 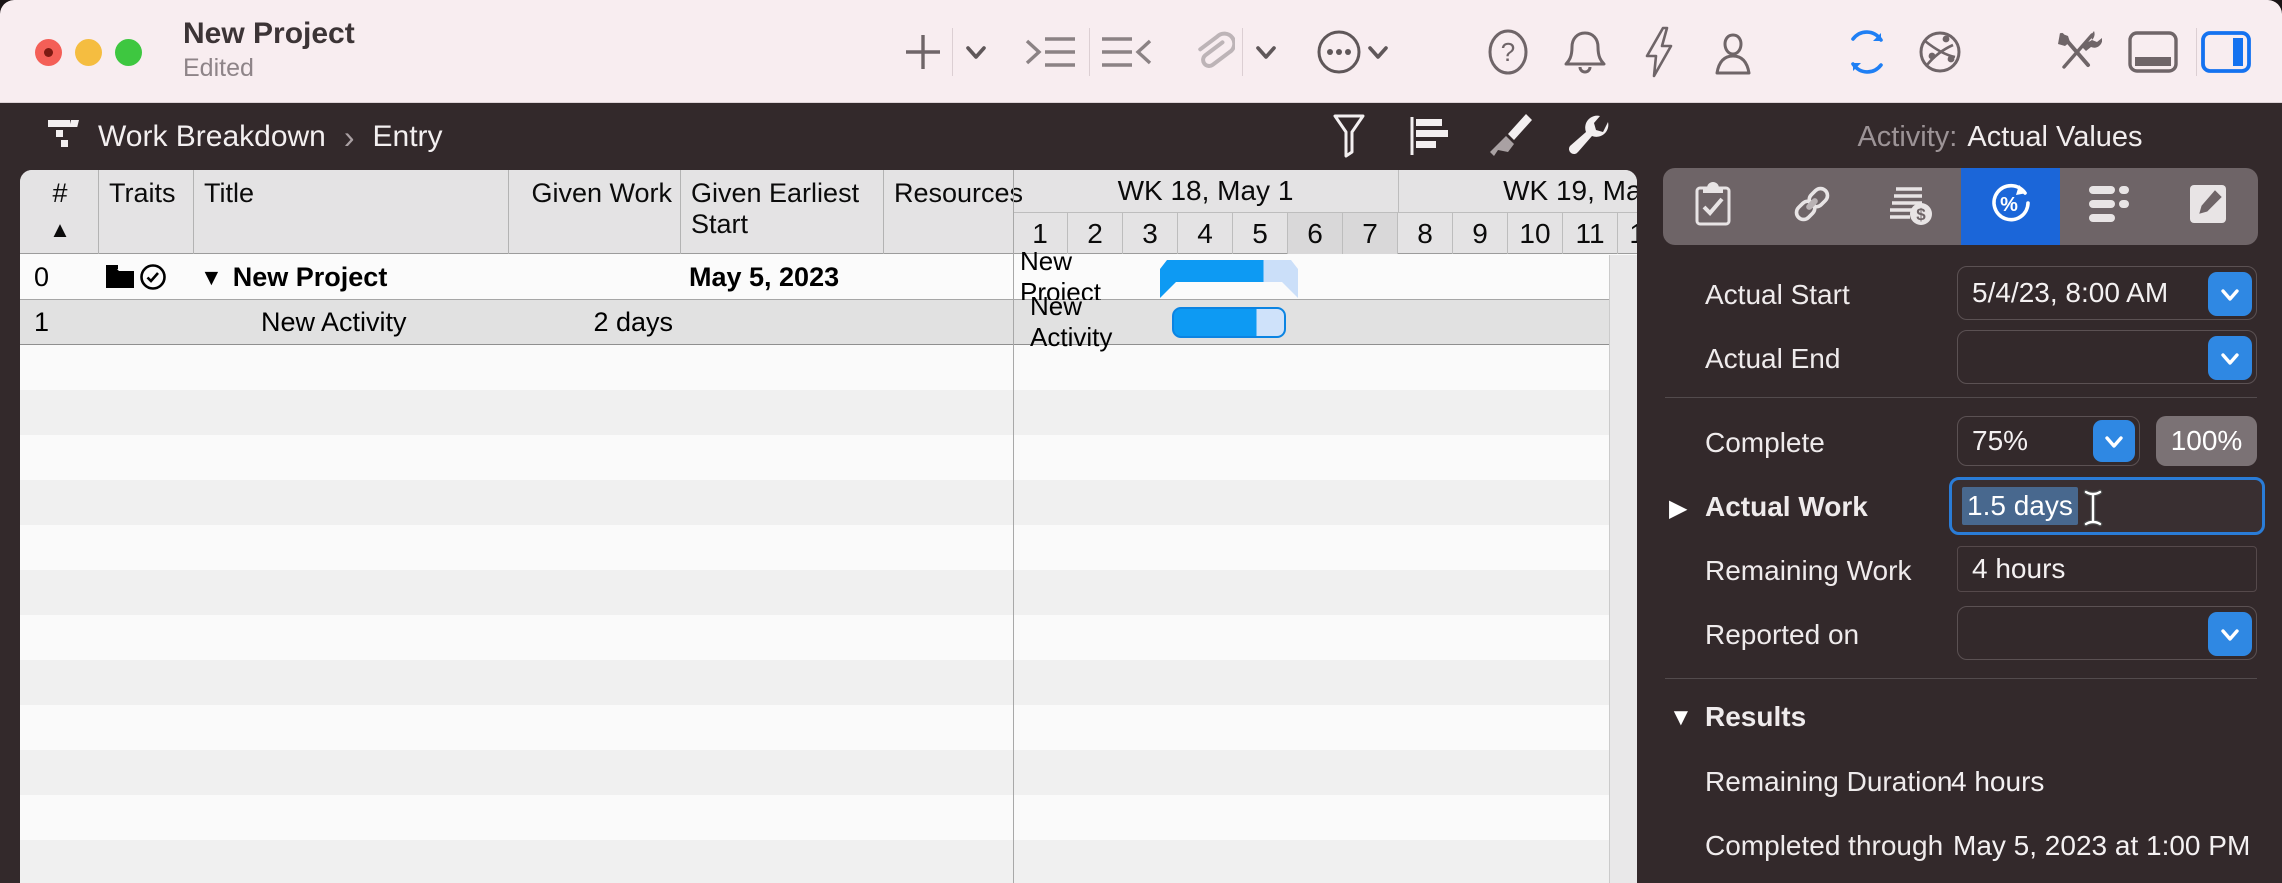 I want to click on close-window-button, so click(x=48, y=52).